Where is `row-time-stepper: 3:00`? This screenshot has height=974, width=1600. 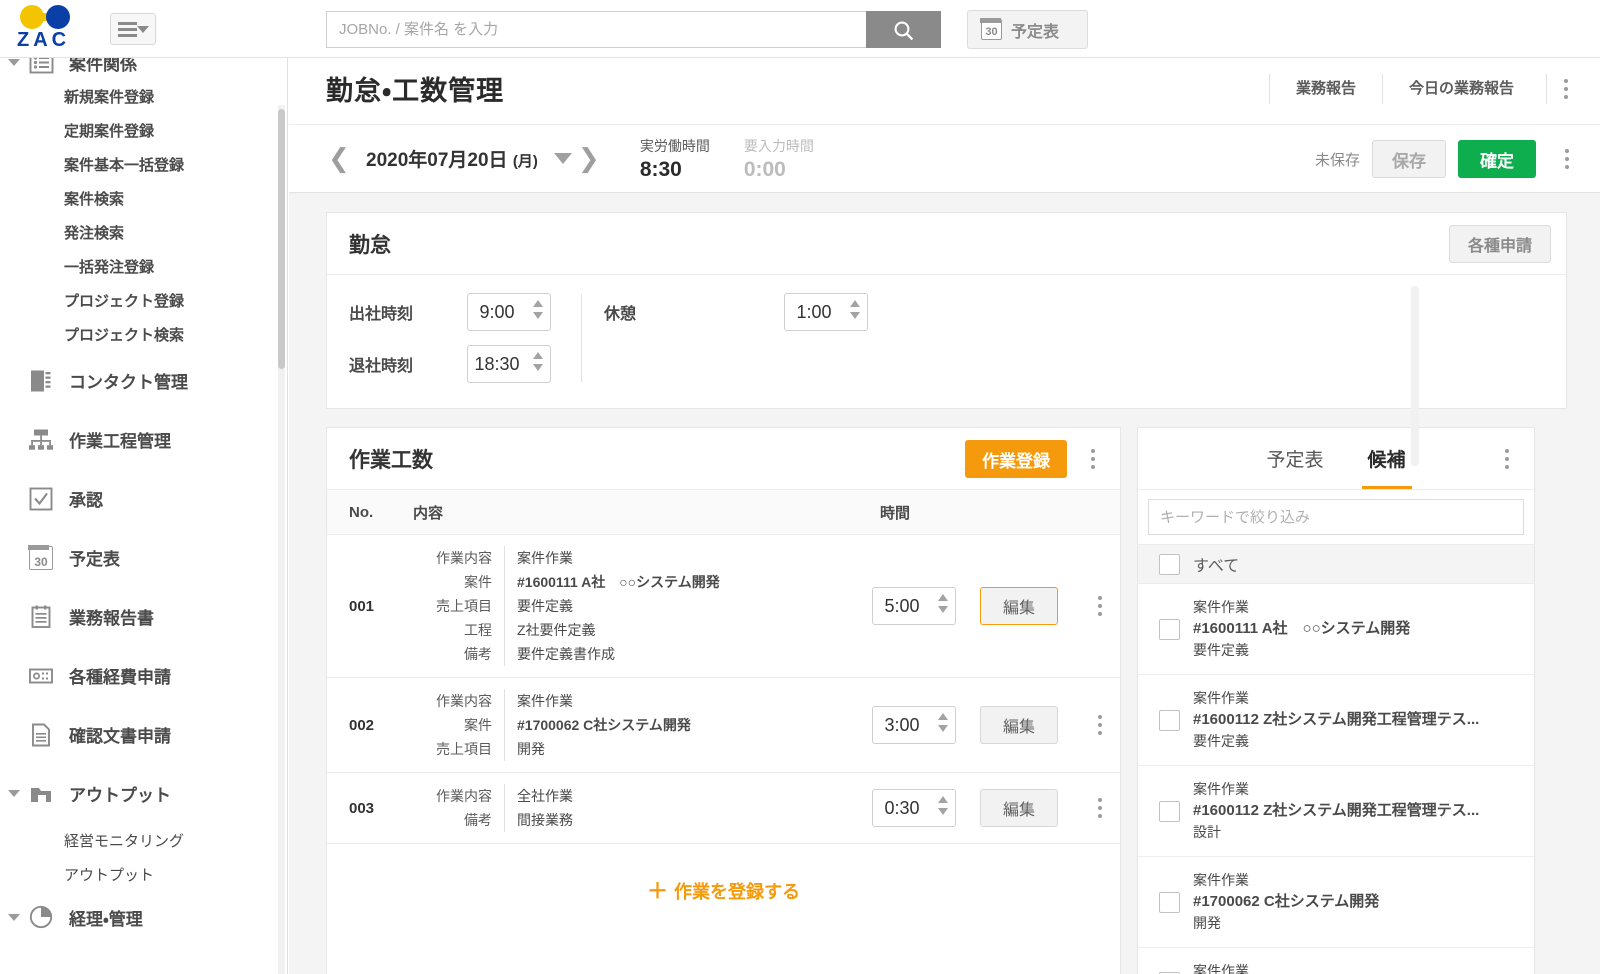
row-time-stepper: 3:00 is located at coordinates (914, 725).